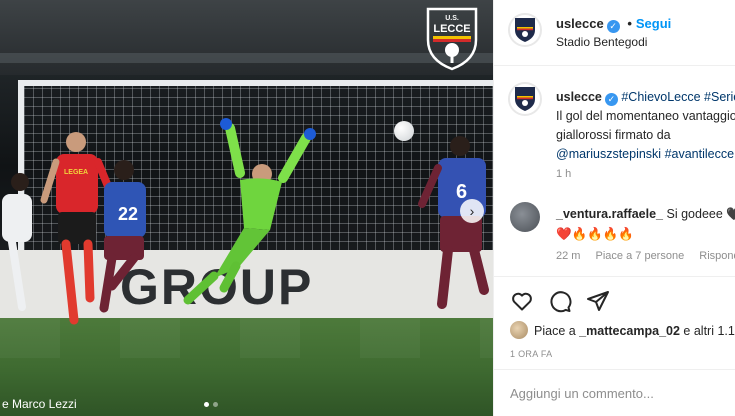  I want to click on likes-summary: Piace a _mattecampa_02 e altri 1.1, so click(622, 330).